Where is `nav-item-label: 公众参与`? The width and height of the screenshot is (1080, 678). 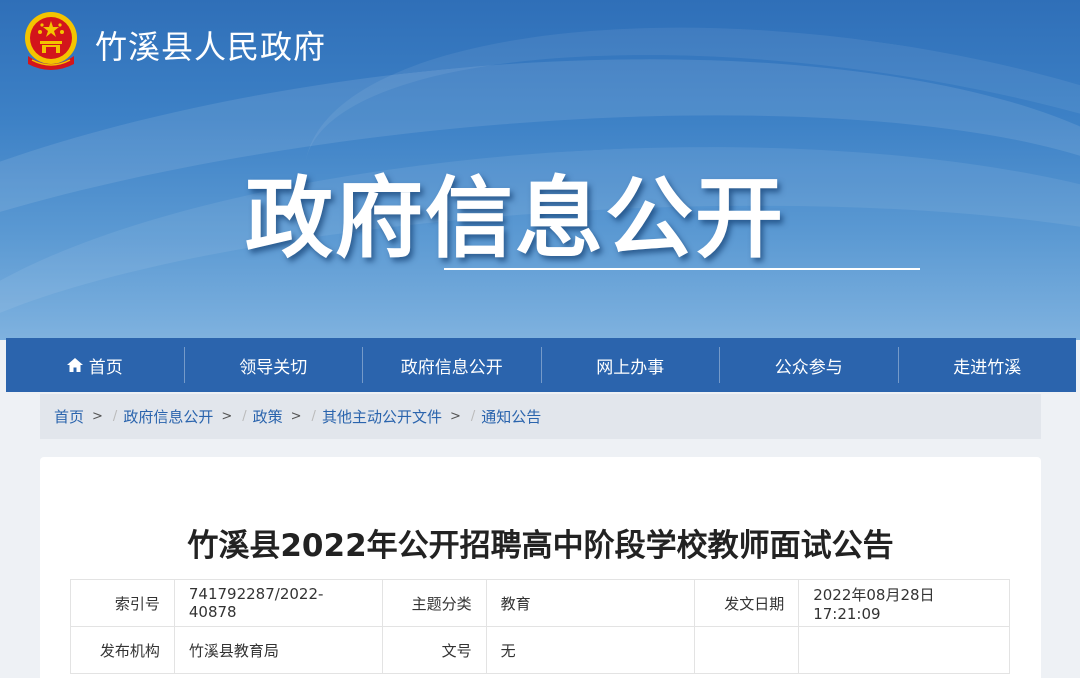
nav-item-label: 公众参与 is located at coordinates (808, 367).